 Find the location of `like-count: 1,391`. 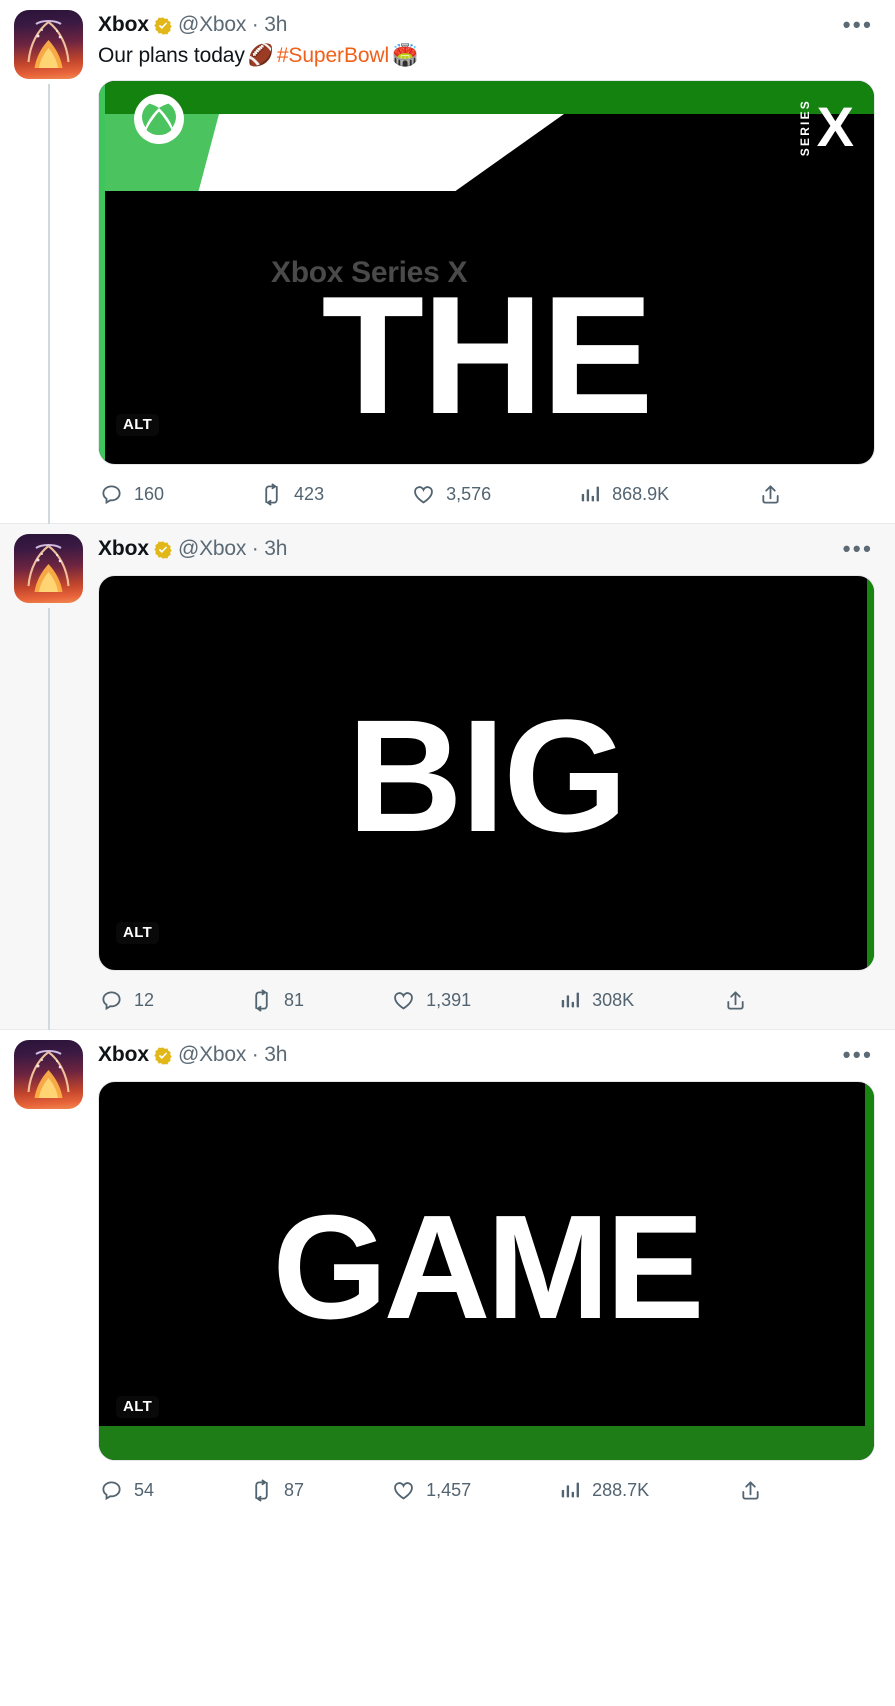

like-count: 1,391 is located at coordinates (449, 999).